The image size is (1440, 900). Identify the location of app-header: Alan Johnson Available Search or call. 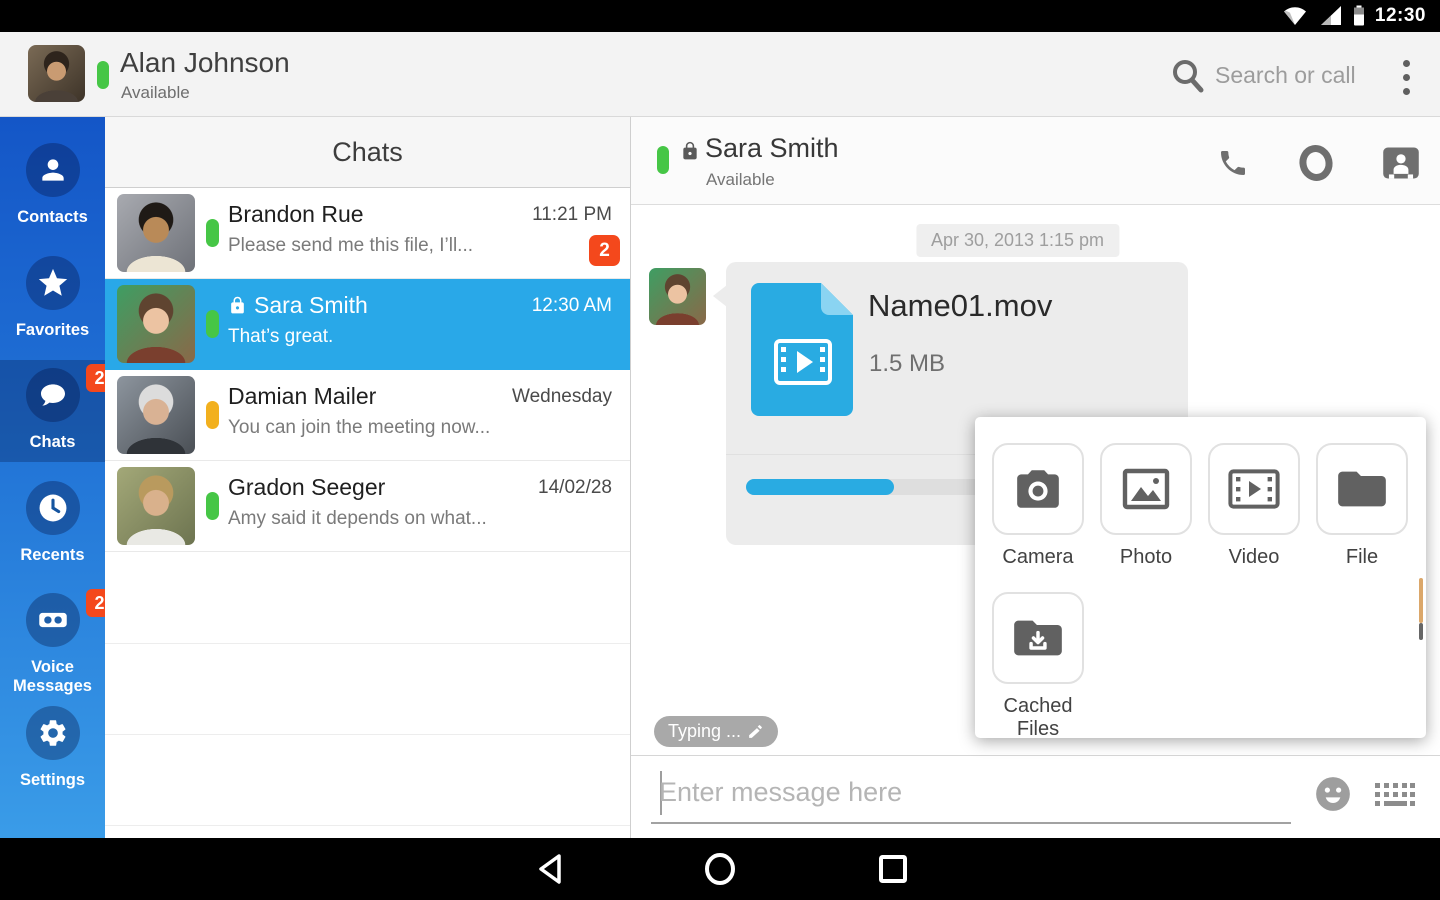
(720, 74).